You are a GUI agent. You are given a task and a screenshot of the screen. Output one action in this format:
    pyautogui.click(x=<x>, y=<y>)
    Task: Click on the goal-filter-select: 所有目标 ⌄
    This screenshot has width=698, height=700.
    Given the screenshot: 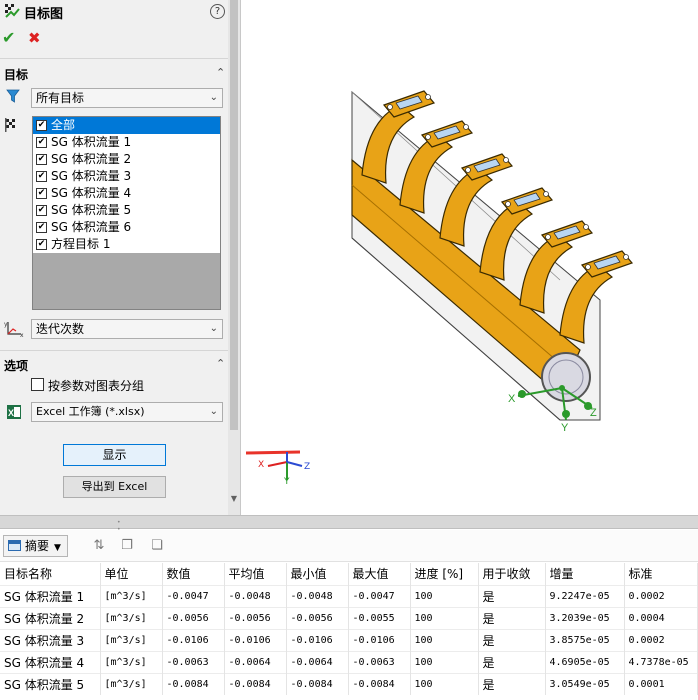 What is the action you would take?
    pyautogui.click(x=127, y=98)
    